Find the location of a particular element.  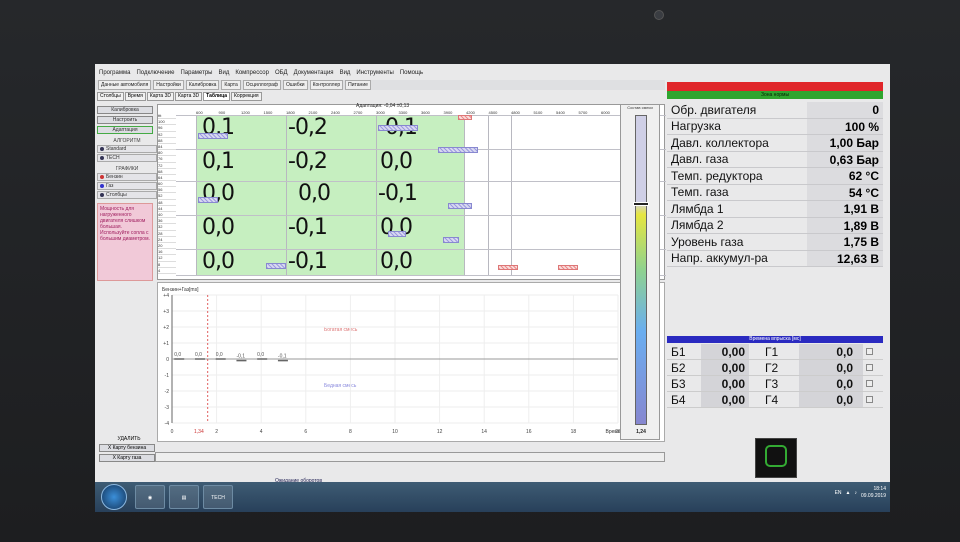

map-cell: 0,1 is located at coordinates (218, 161).